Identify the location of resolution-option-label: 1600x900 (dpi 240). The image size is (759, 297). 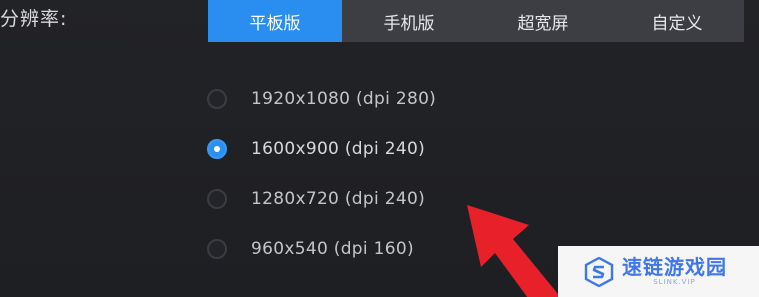
(338, 149).